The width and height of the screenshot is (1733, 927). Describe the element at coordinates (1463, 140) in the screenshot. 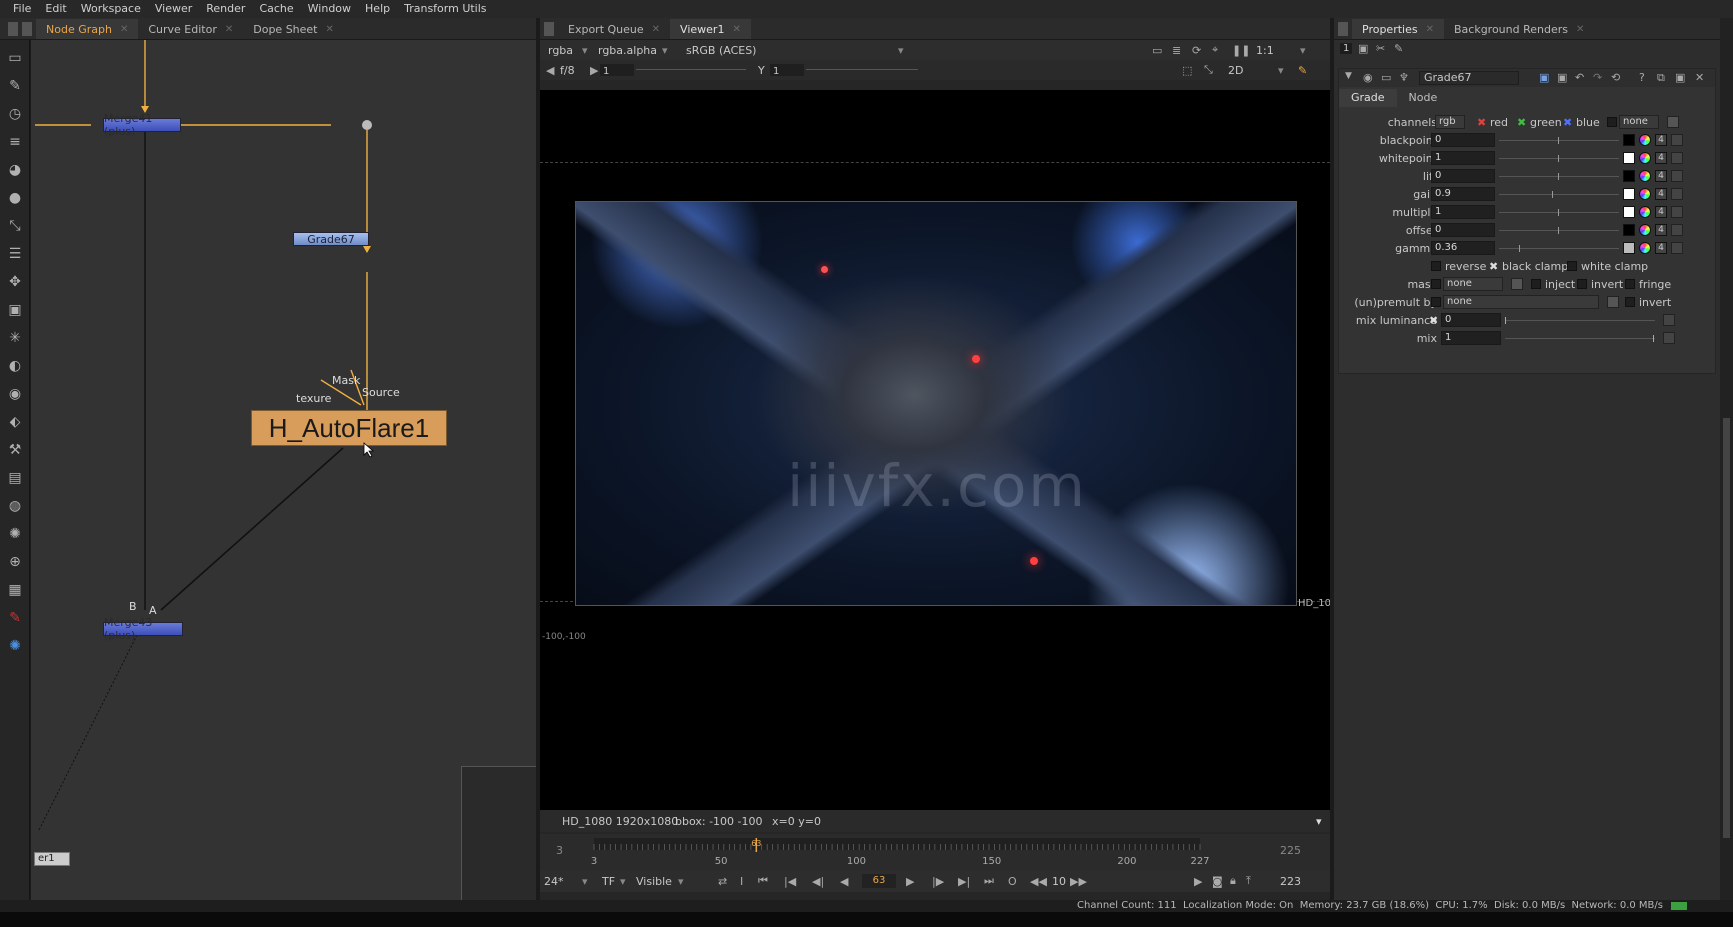

I see `blackpoint-field: 0` at that location.